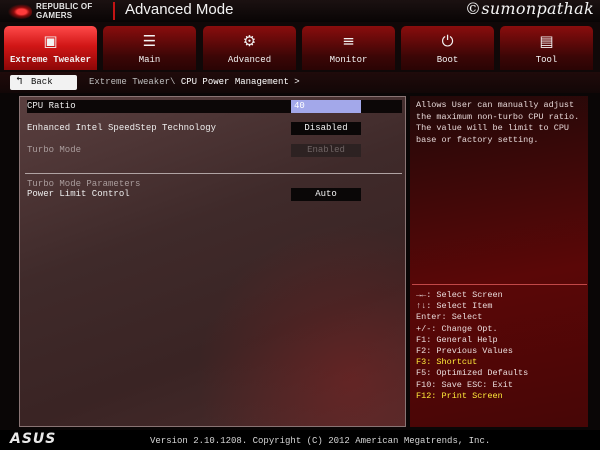 The height and width of the screenshot is (450, 600). I want to click on back-arrow-icon: ↰, so click(19, 82).